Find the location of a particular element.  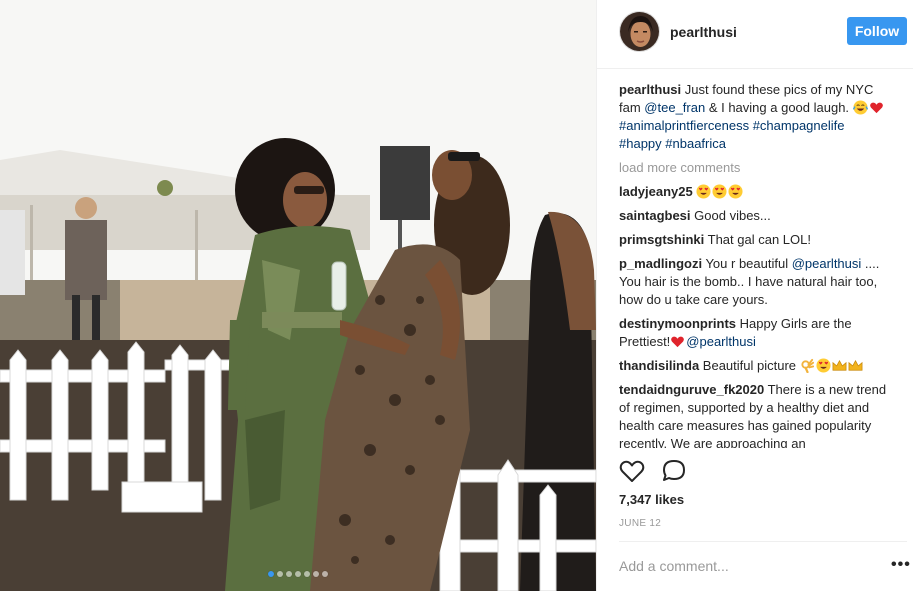

comment-username: destinymoonprints is located at coordinates (677, 323).